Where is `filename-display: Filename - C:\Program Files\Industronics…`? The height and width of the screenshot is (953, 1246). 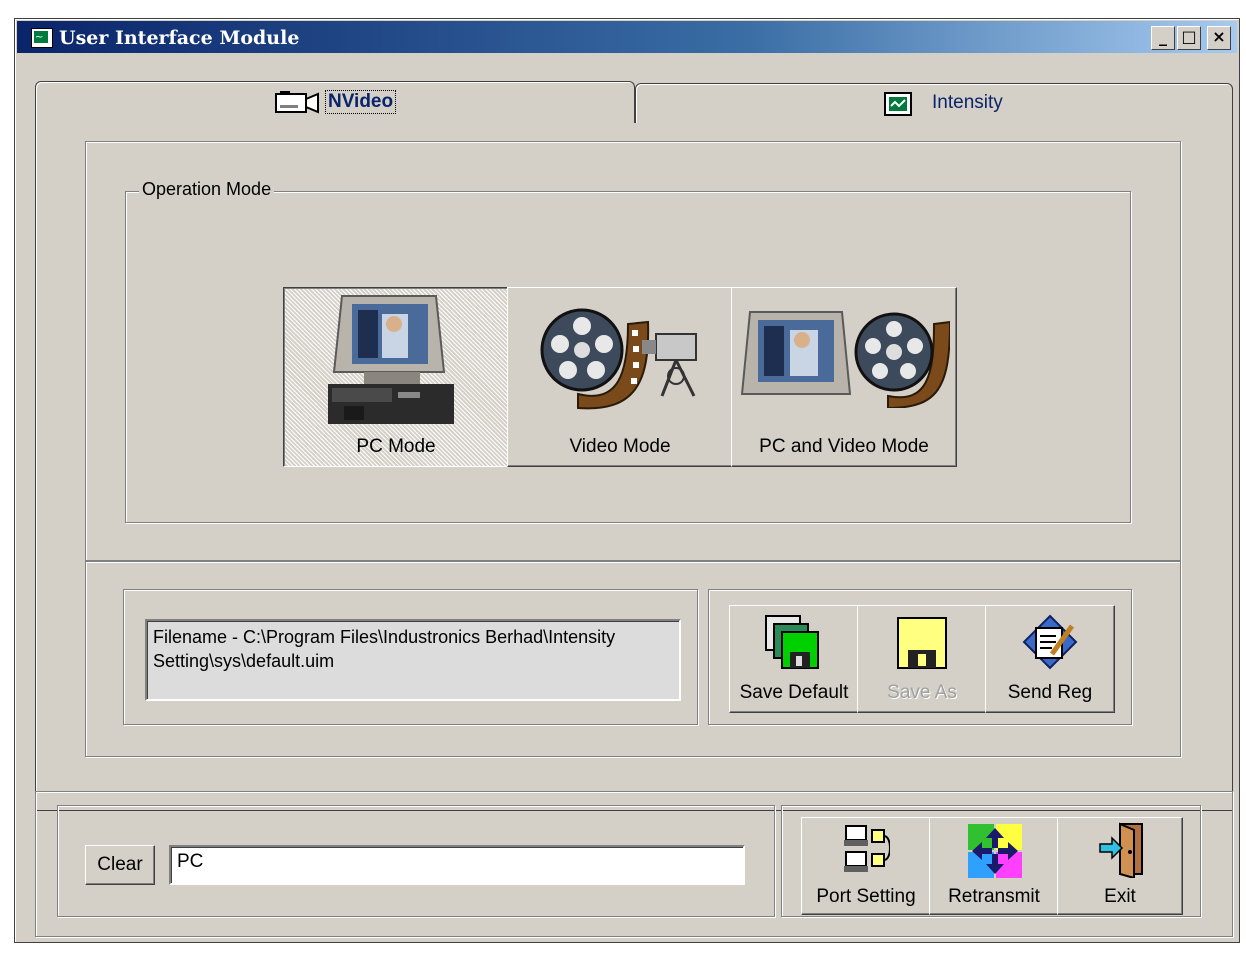
filename-display: Filename - C:\Program Files\Industronics… is located at coordinates (413, 660).